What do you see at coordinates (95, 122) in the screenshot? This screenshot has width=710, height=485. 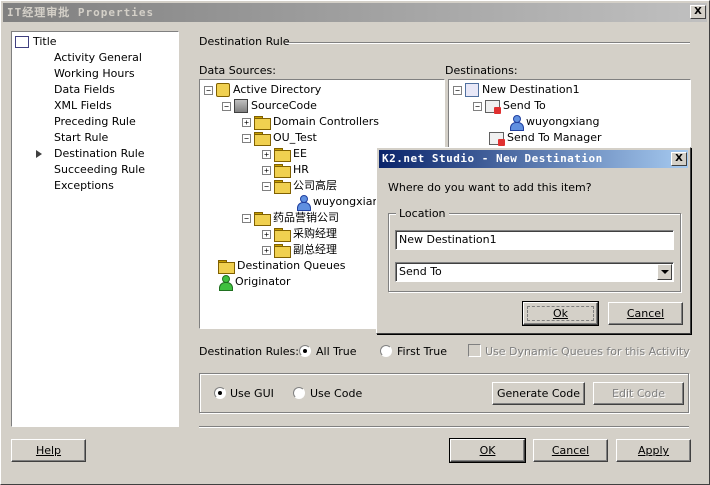 I see `nav-item-preceding-rule: Preceding Rule` at bounding box center [95, 122].